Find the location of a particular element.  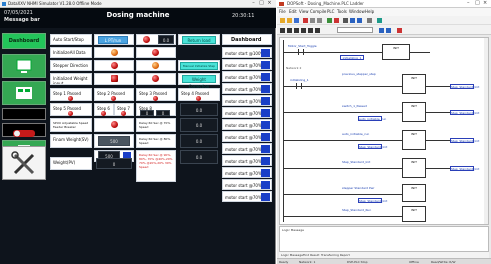

nav-button-black is located at coordinates (24, 114).